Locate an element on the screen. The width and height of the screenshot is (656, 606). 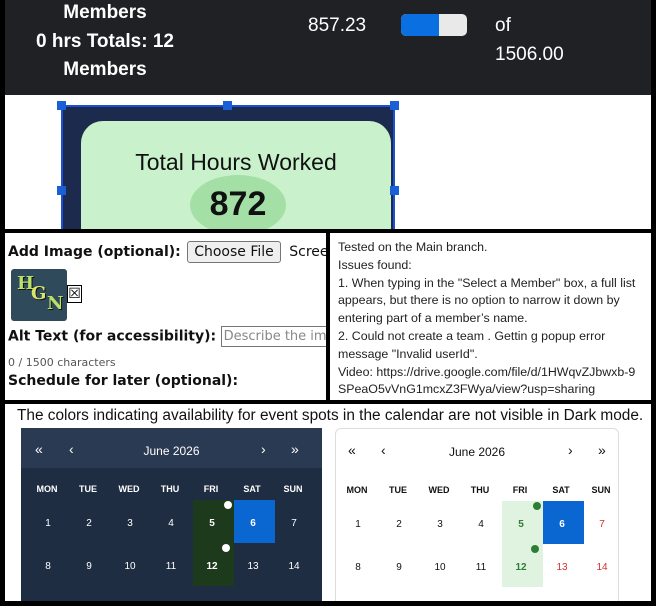
card-value: 872 is located at coordinates (238, 202).